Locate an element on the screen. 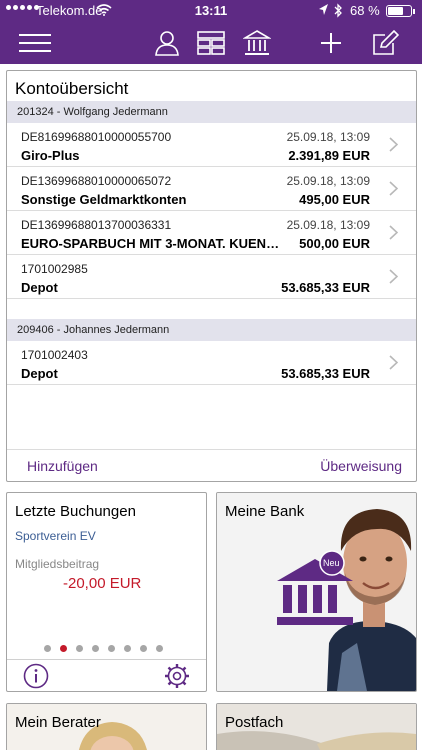 This screenshot has width=422, height=750. transaction-description: Mitgliedsbeitrag is located at coordinates (57, 564).